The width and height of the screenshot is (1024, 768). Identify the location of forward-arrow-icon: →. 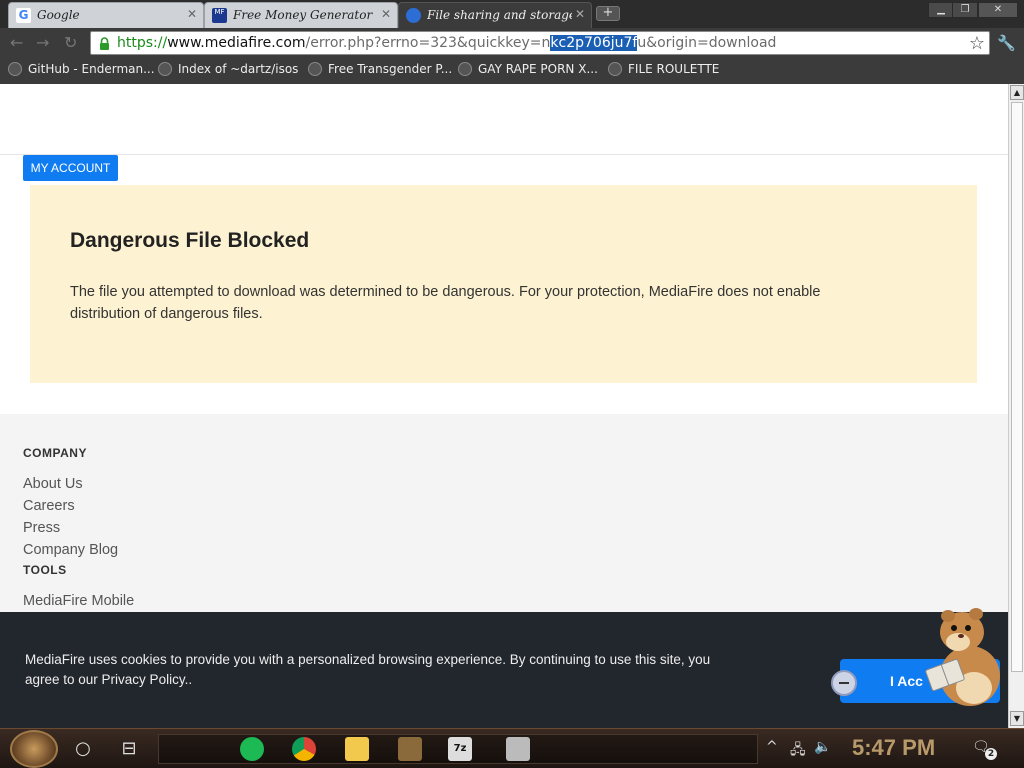
(42, 42).